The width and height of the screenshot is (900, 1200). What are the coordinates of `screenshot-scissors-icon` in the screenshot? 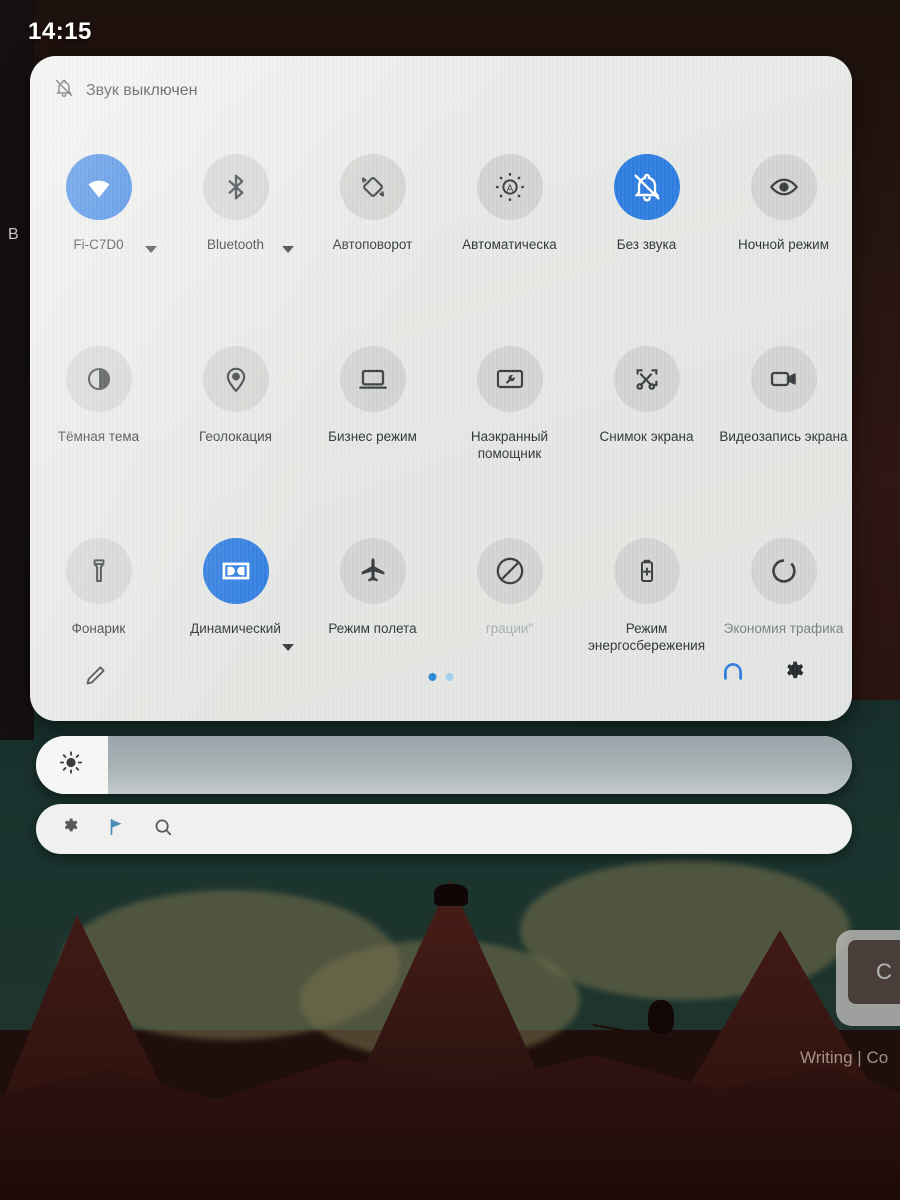 It's located at (647, 379).